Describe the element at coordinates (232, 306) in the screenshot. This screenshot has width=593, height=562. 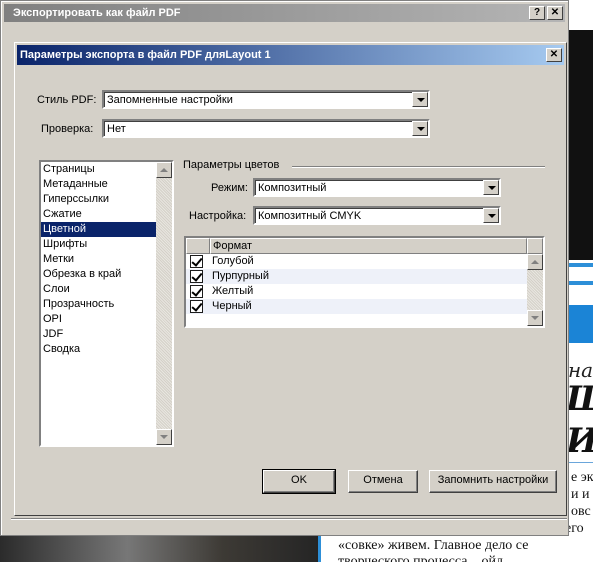
I see `format-row-label: Черный` at that location.